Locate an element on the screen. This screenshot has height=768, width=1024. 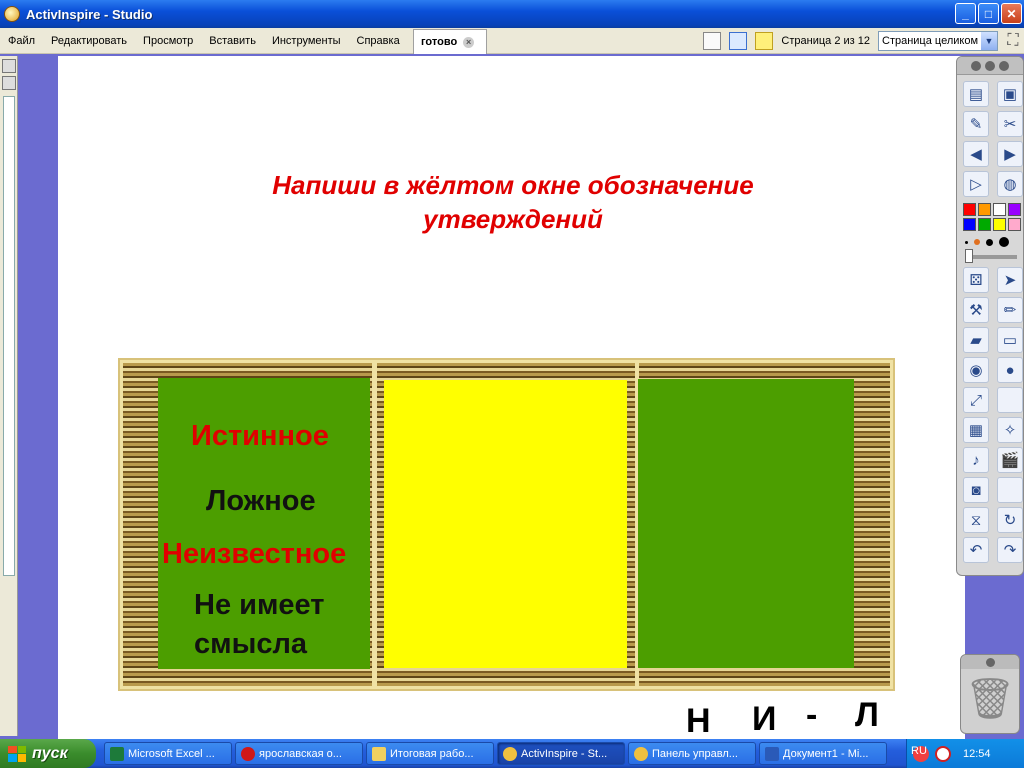
color-palette is located at coordinates (990, 214).